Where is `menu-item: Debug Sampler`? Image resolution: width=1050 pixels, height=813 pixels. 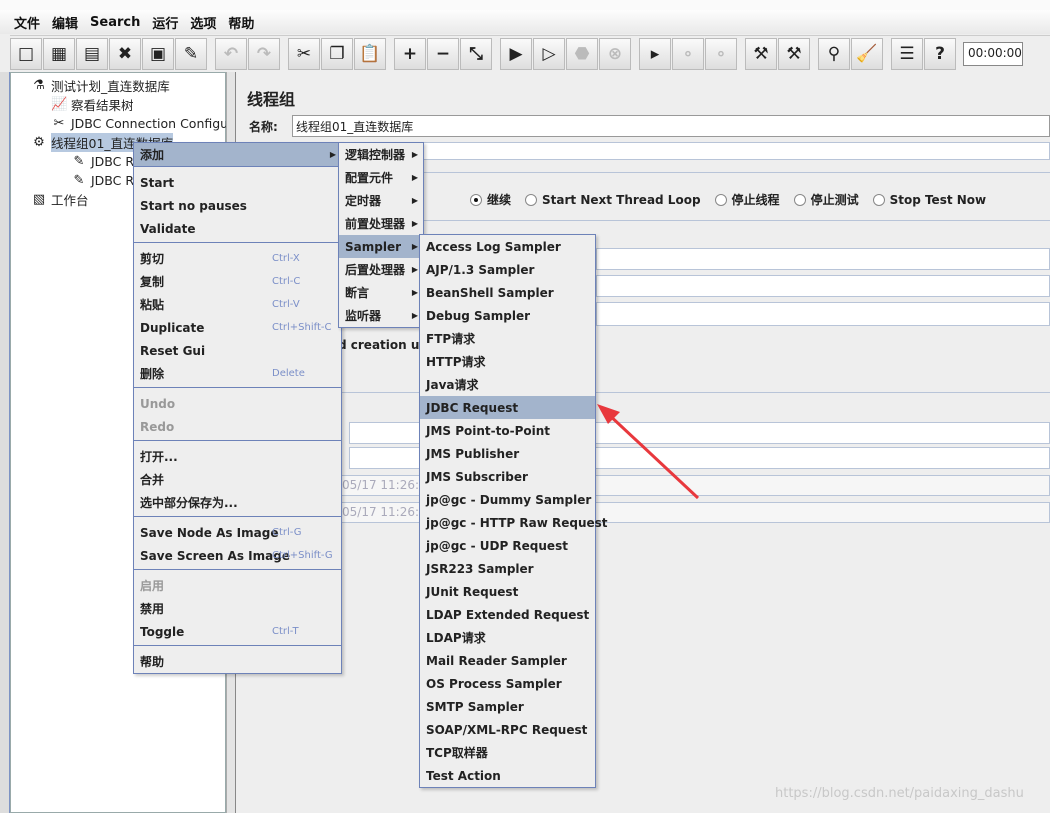
menu-item: Debug Sampler is located at coordinates (507, 315).